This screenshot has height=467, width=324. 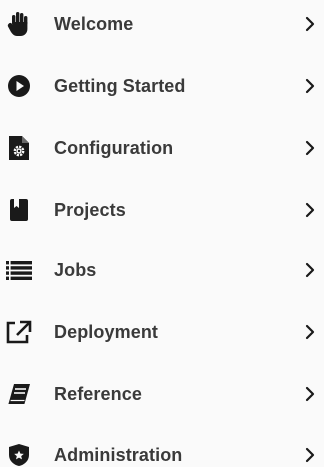 What do you see at coordinates (19, 86) in the screenshot?
I see `play-circle-icon` at bounding box center [19, 86].